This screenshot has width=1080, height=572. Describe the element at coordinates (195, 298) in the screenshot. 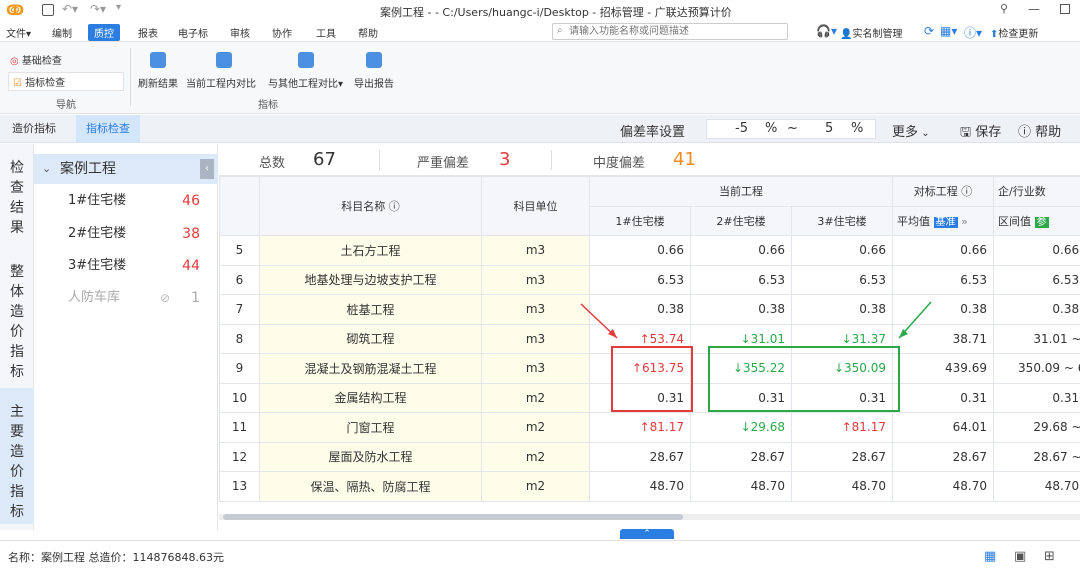

I see `tree-item-count: 1` at that location.